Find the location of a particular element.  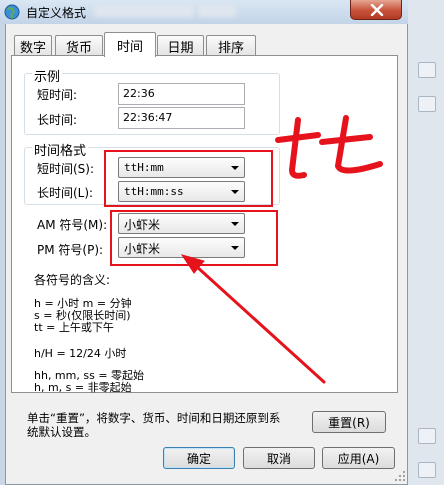

am-symbol-label: AM 符号(M): is located at coordinates (72, 225).